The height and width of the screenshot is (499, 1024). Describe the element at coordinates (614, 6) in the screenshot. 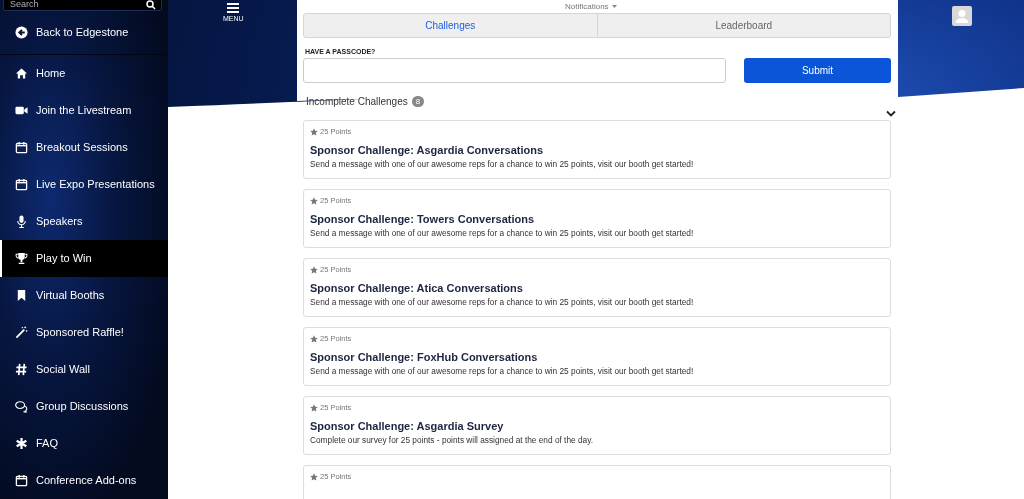

I see `caret-icon` at that location.